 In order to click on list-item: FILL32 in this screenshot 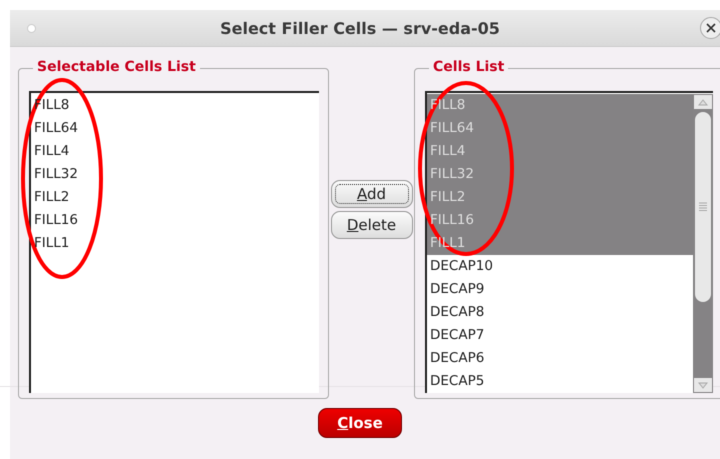, I will do `click(175, 174)`.